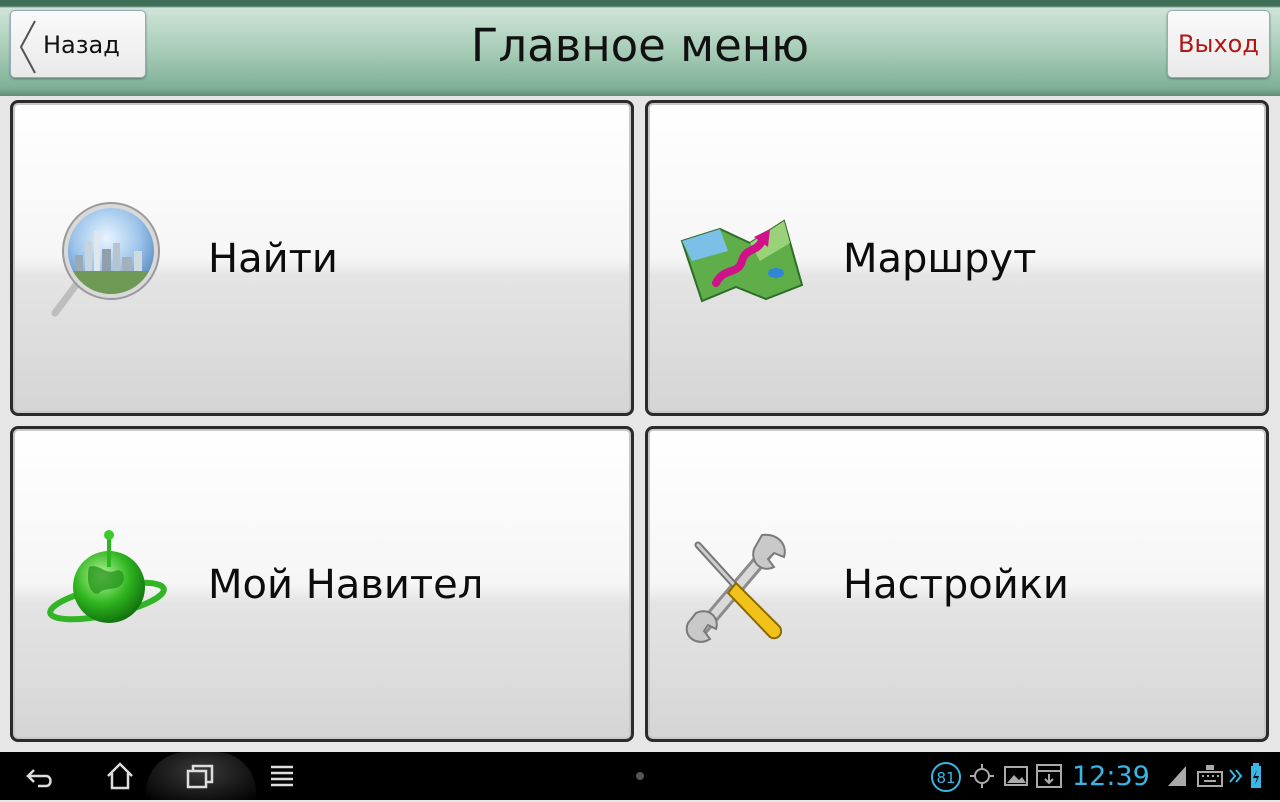 The image size is (1280, 802). I want to click on battery-icon, so click(1256, 775).